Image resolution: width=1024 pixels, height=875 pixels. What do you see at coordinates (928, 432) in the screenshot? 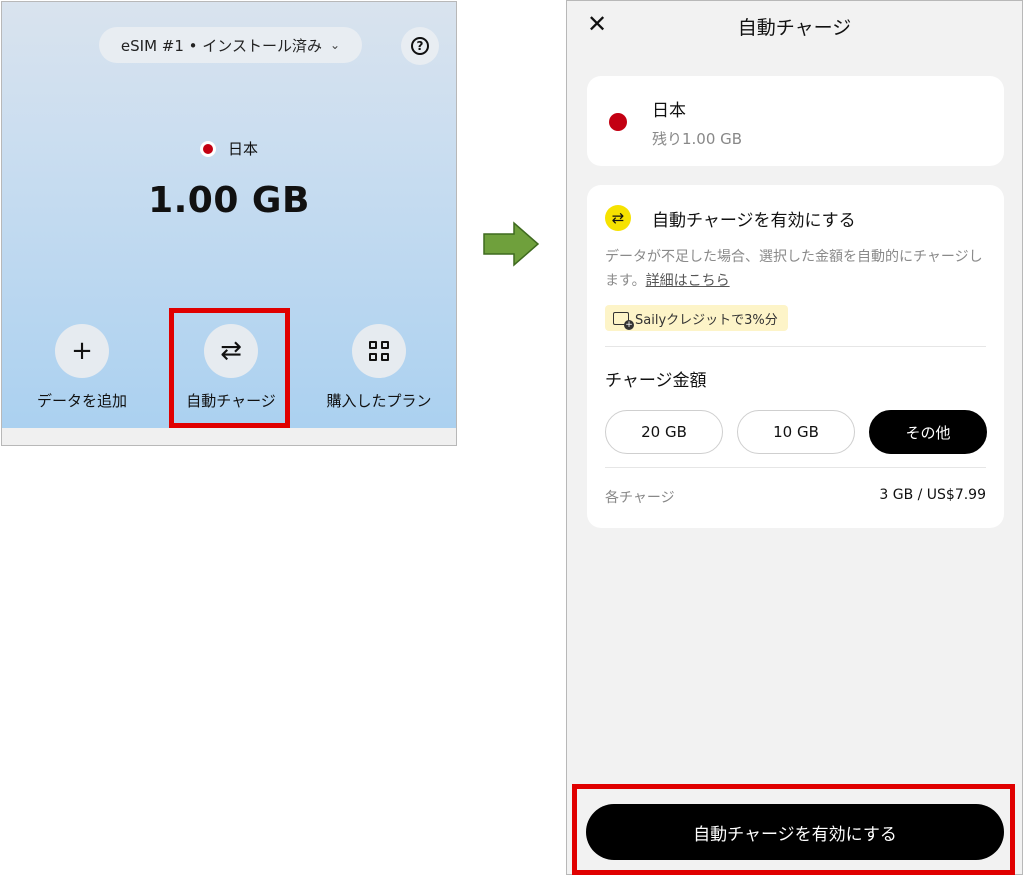
I see `option-other: その他` at bounding box center [928, 432].